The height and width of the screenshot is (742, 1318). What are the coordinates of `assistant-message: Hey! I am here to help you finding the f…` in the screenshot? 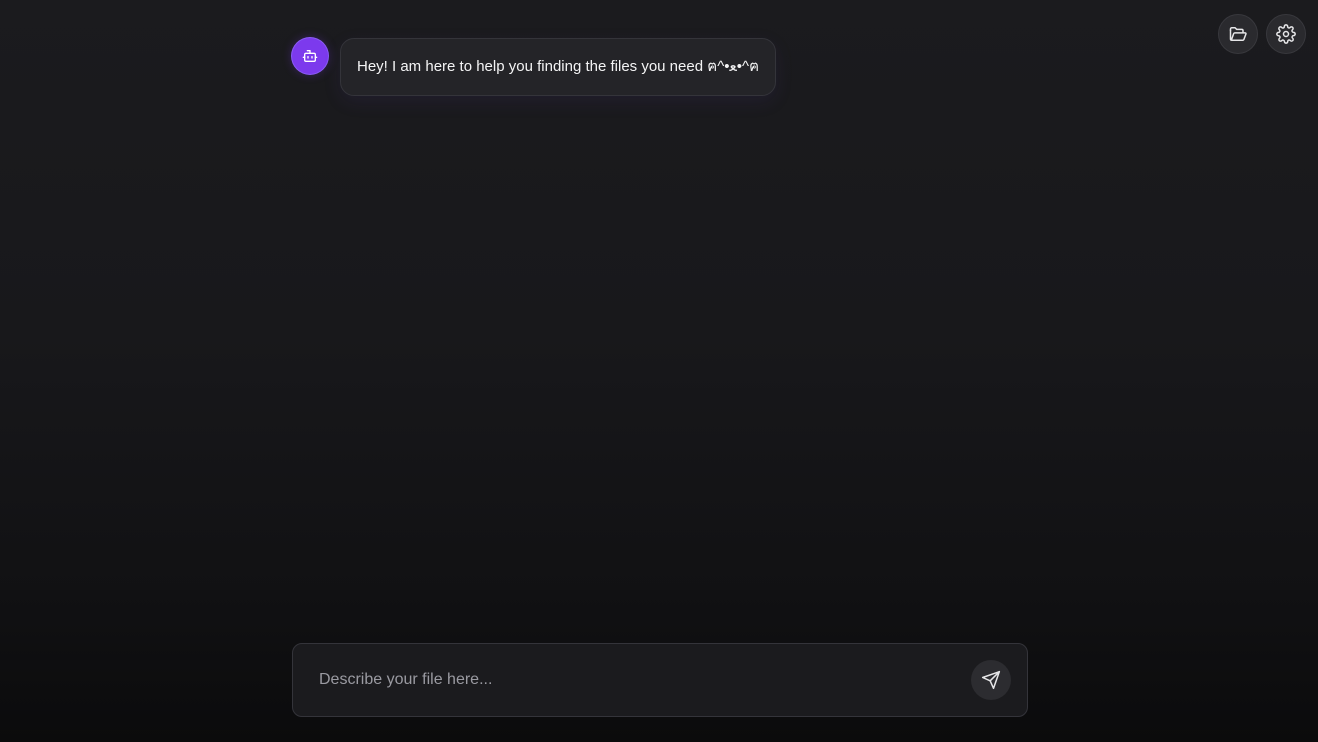 It's located at (660, 67).